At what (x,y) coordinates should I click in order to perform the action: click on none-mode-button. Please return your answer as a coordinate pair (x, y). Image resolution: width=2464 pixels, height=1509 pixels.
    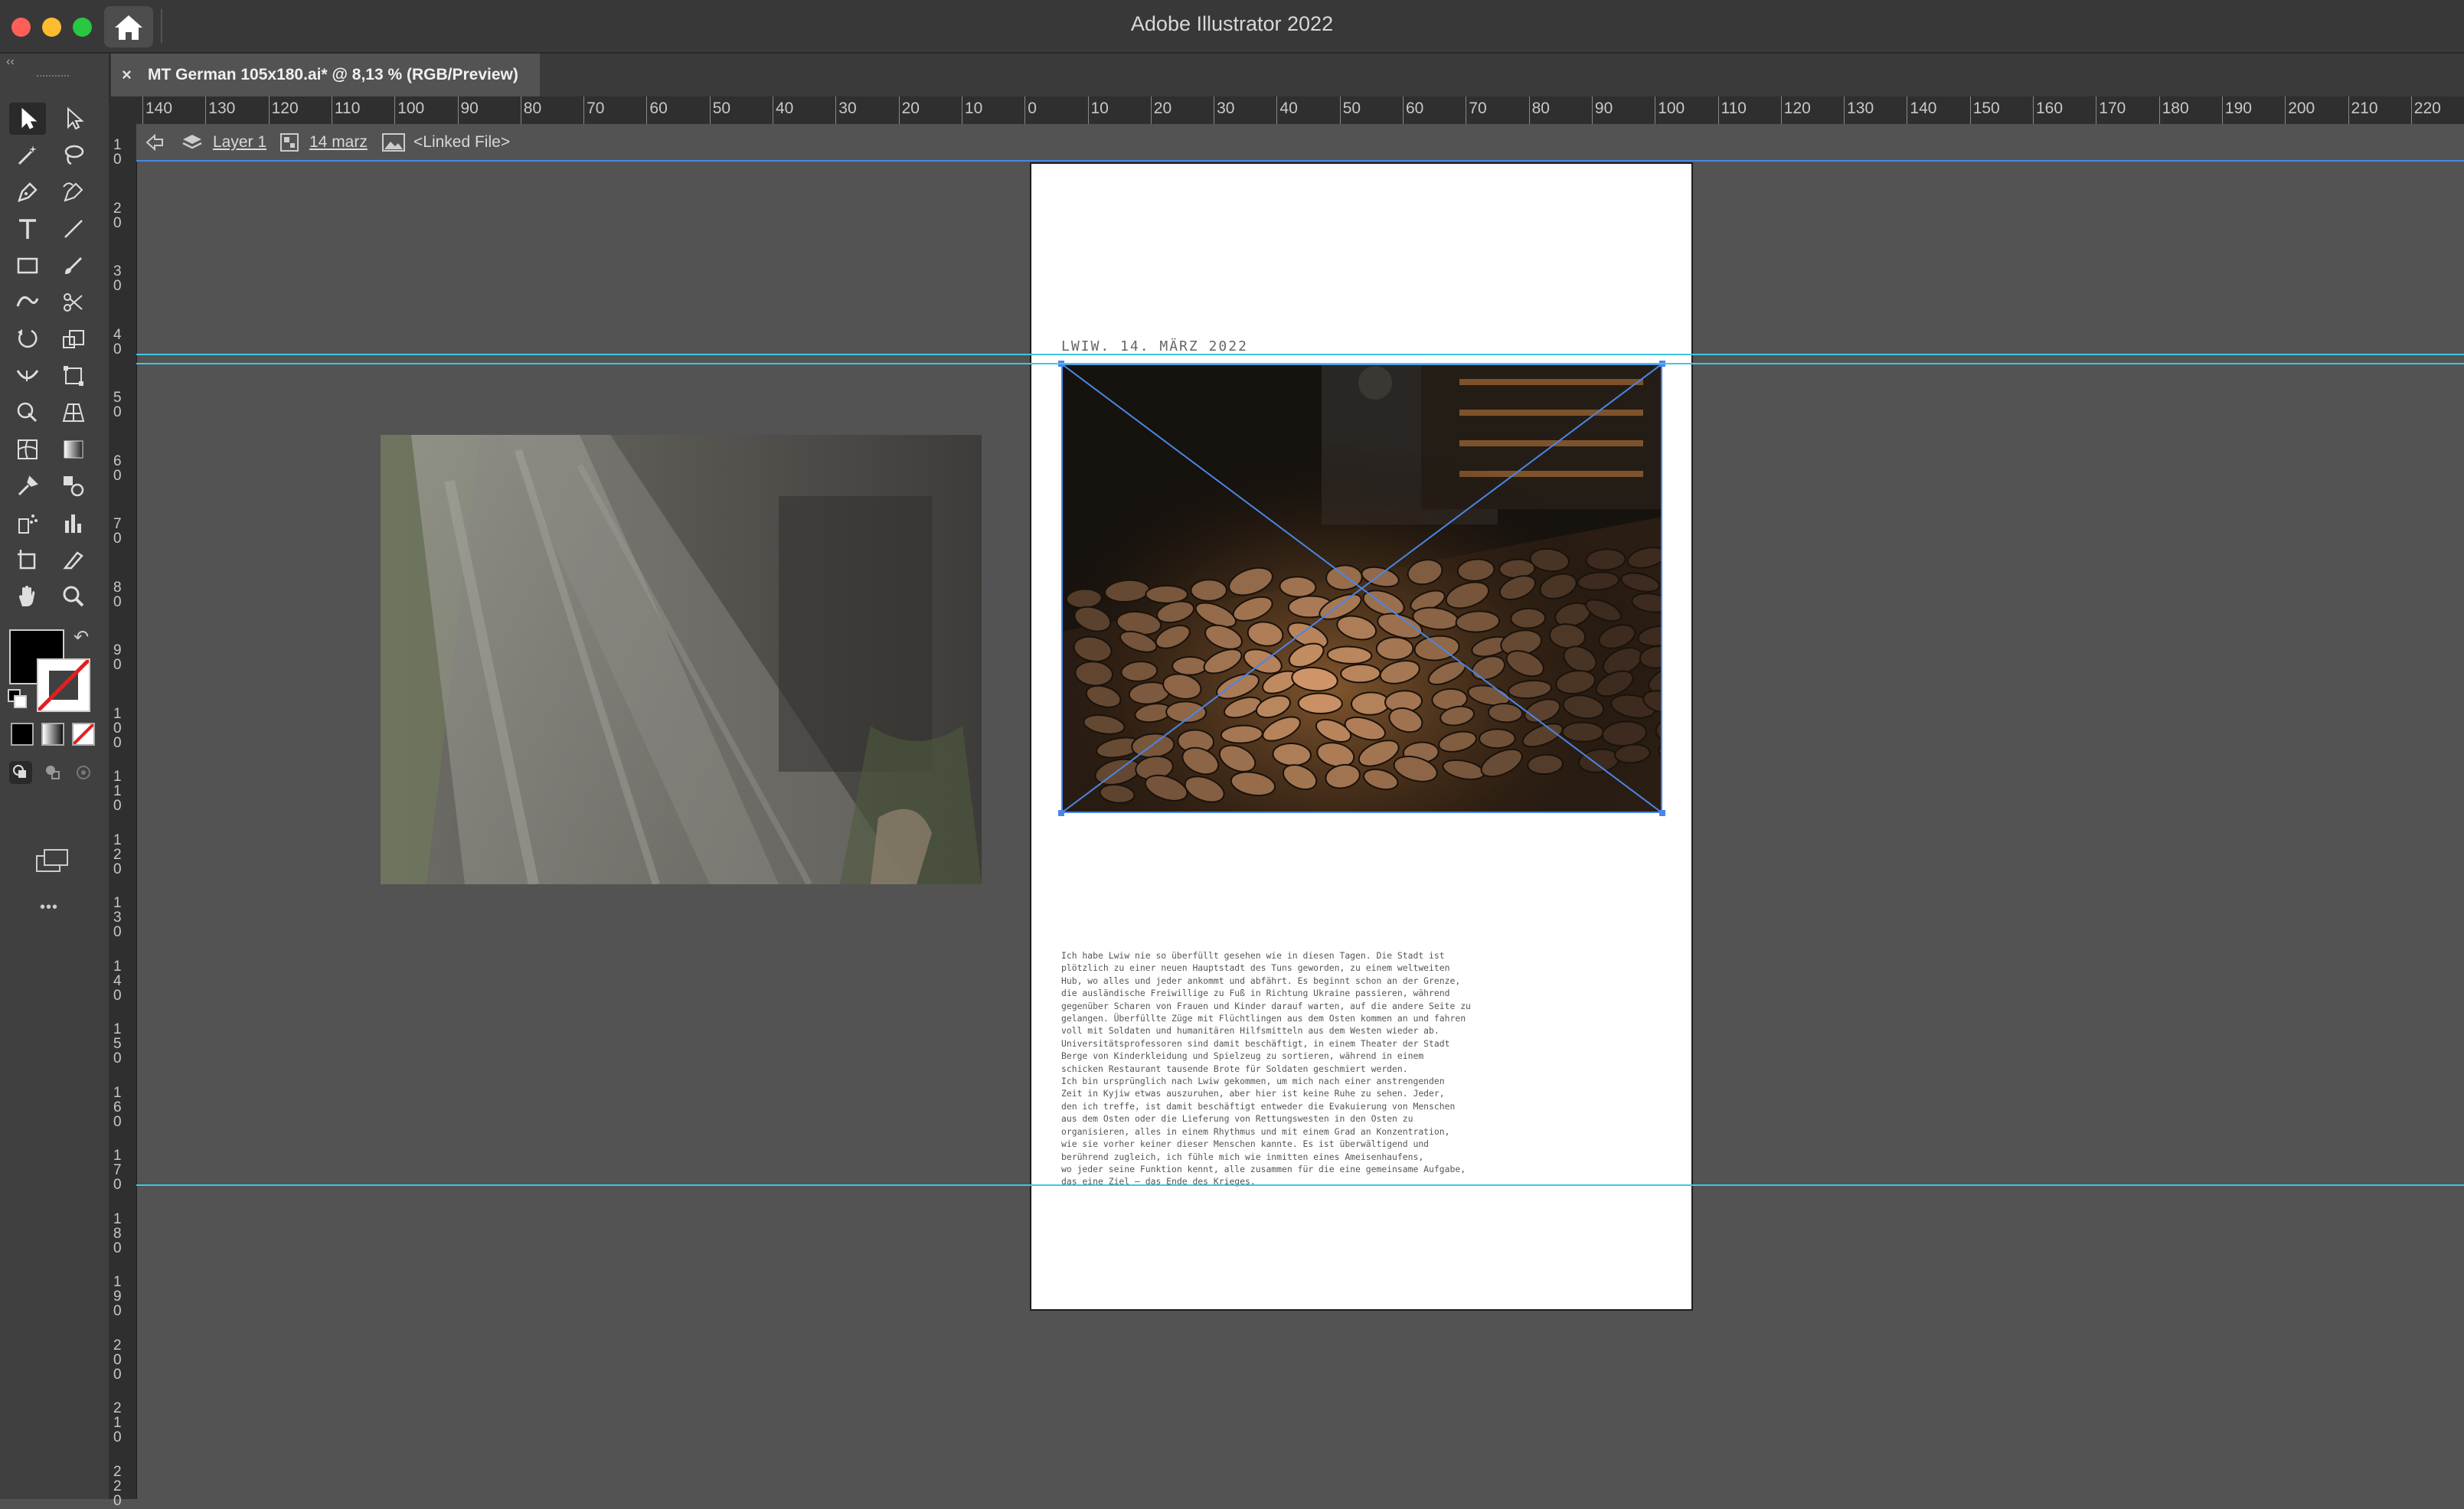
    Looking at the image, I should click on (83, 734).